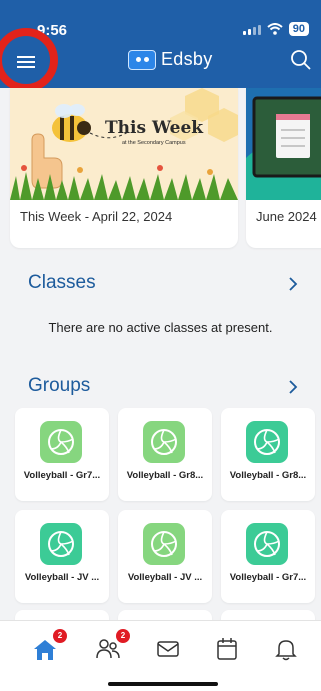 This screenshot has height=691, width=321. I want to click on news-card-image, so click(283, 144).